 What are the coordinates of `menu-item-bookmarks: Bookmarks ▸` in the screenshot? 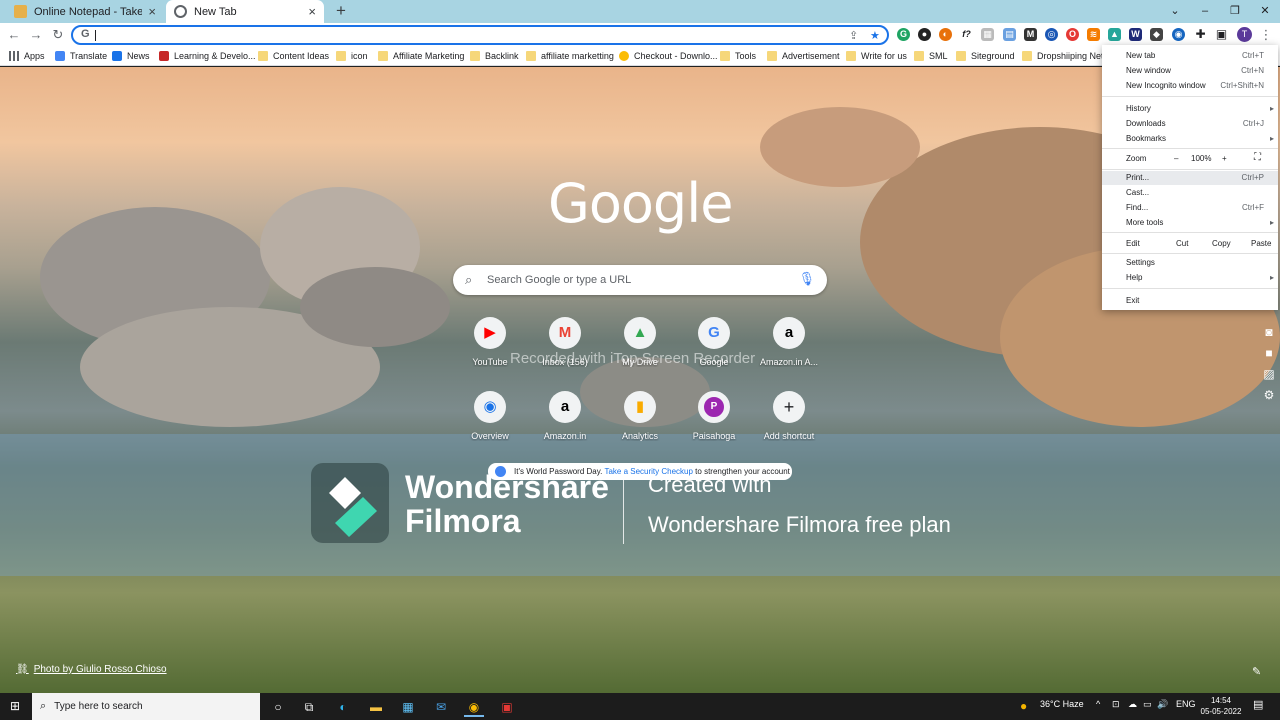 It's located at (1190, 139).